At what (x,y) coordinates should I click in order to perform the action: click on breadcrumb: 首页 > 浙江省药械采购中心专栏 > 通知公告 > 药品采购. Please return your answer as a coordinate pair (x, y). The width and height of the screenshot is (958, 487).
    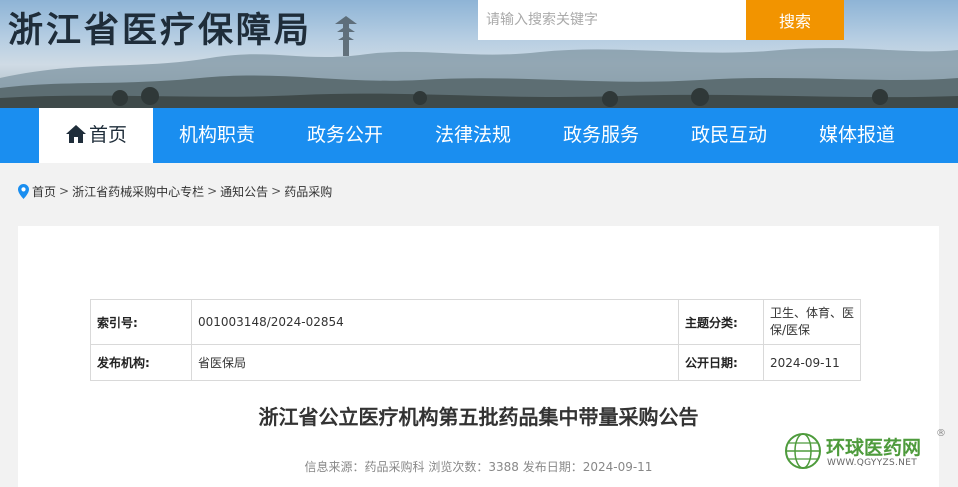
    Looking at the image, I should click on (175, 191).